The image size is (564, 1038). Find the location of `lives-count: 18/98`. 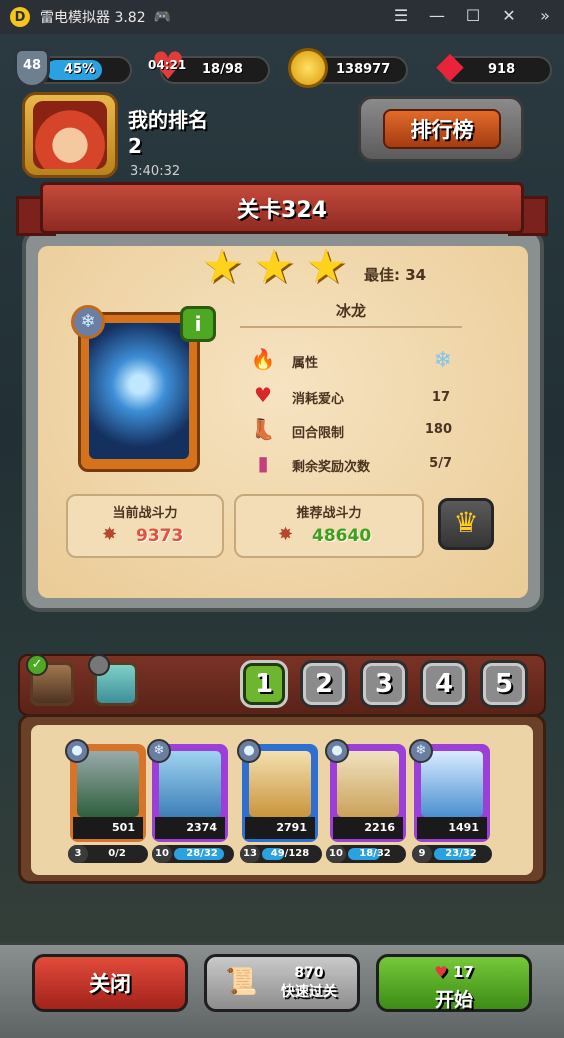

lives-count: 18/98 is located at coordinates (222, 69).